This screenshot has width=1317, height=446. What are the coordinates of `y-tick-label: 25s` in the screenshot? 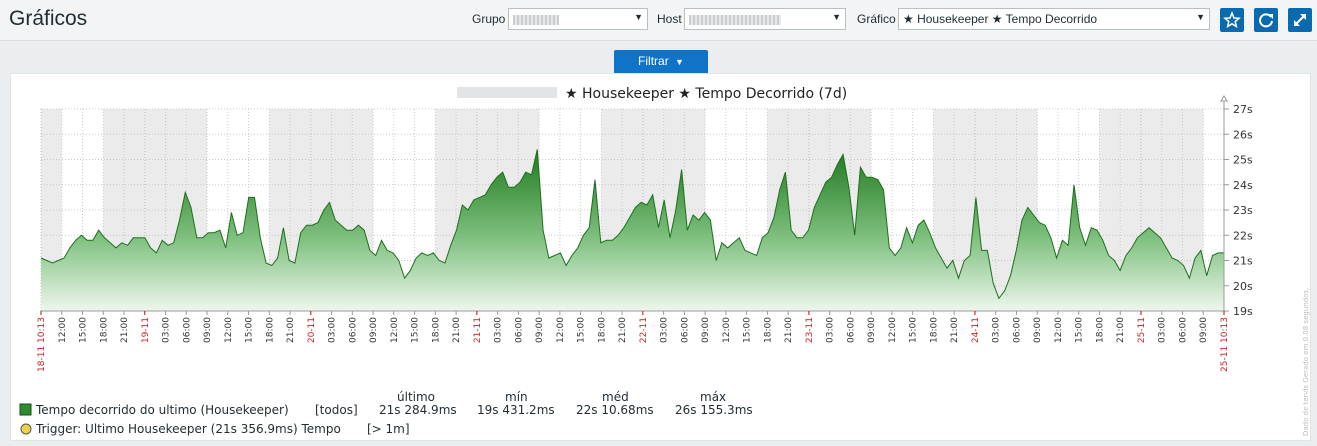 It's located at (1243, 160).